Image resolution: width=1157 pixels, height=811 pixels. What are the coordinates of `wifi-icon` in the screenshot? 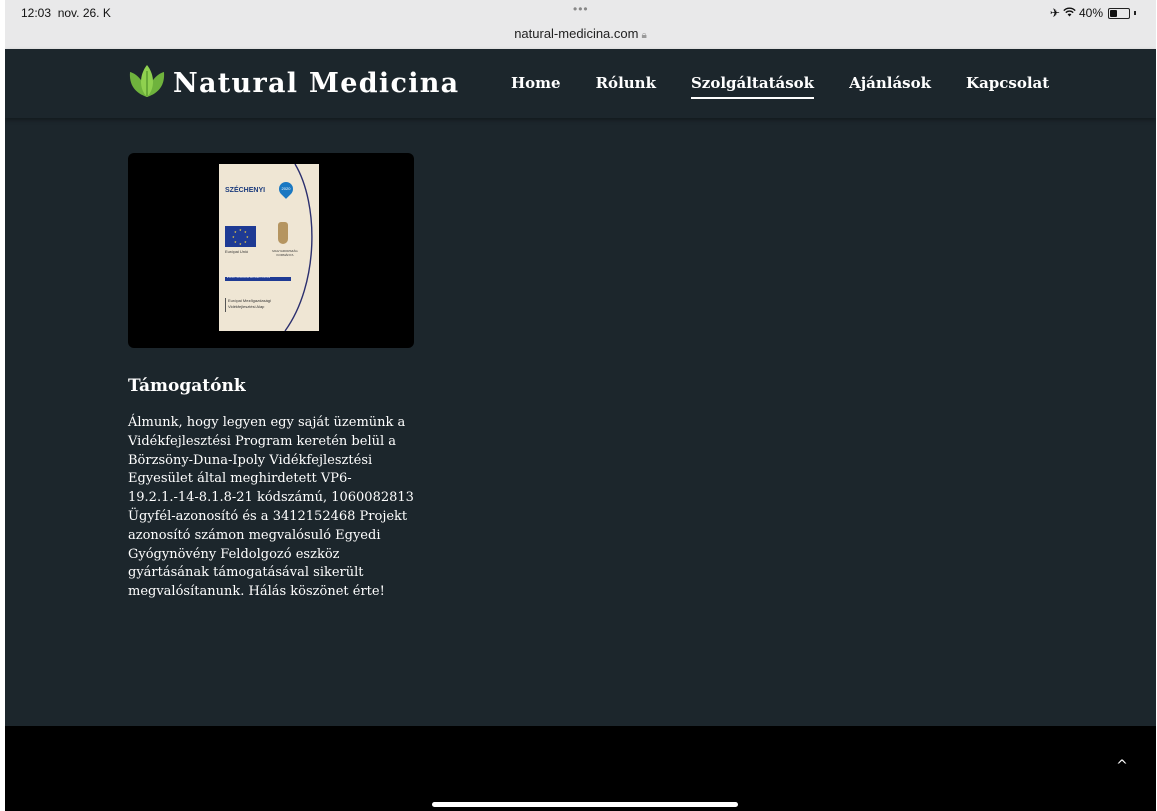 It's located at (1069, 13).